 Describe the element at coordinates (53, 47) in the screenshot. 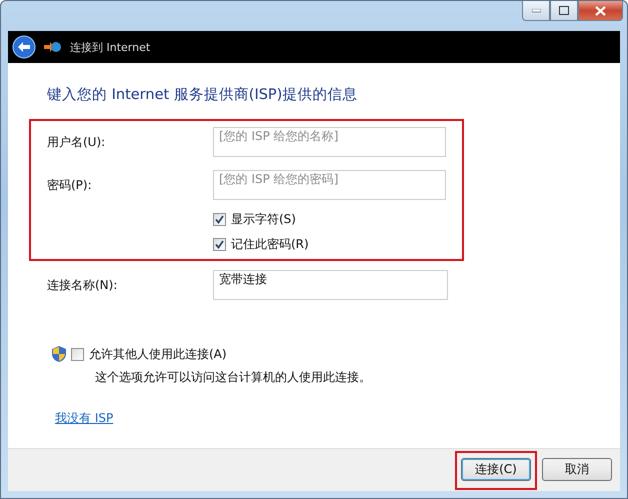

I see `network-globe-icon` at that location.